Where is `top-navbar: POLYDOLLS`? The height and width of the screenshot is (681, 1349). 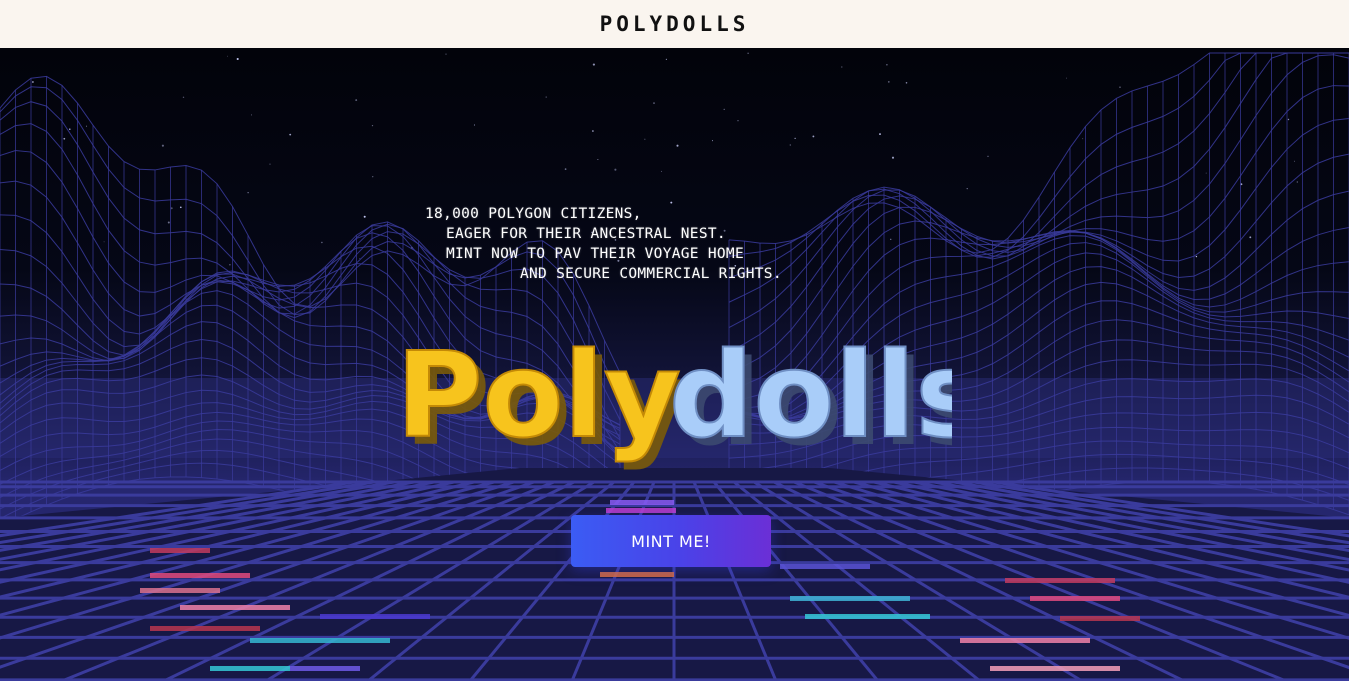
top-navbar: POLYDOLLS is located at coordinates (674, 24).